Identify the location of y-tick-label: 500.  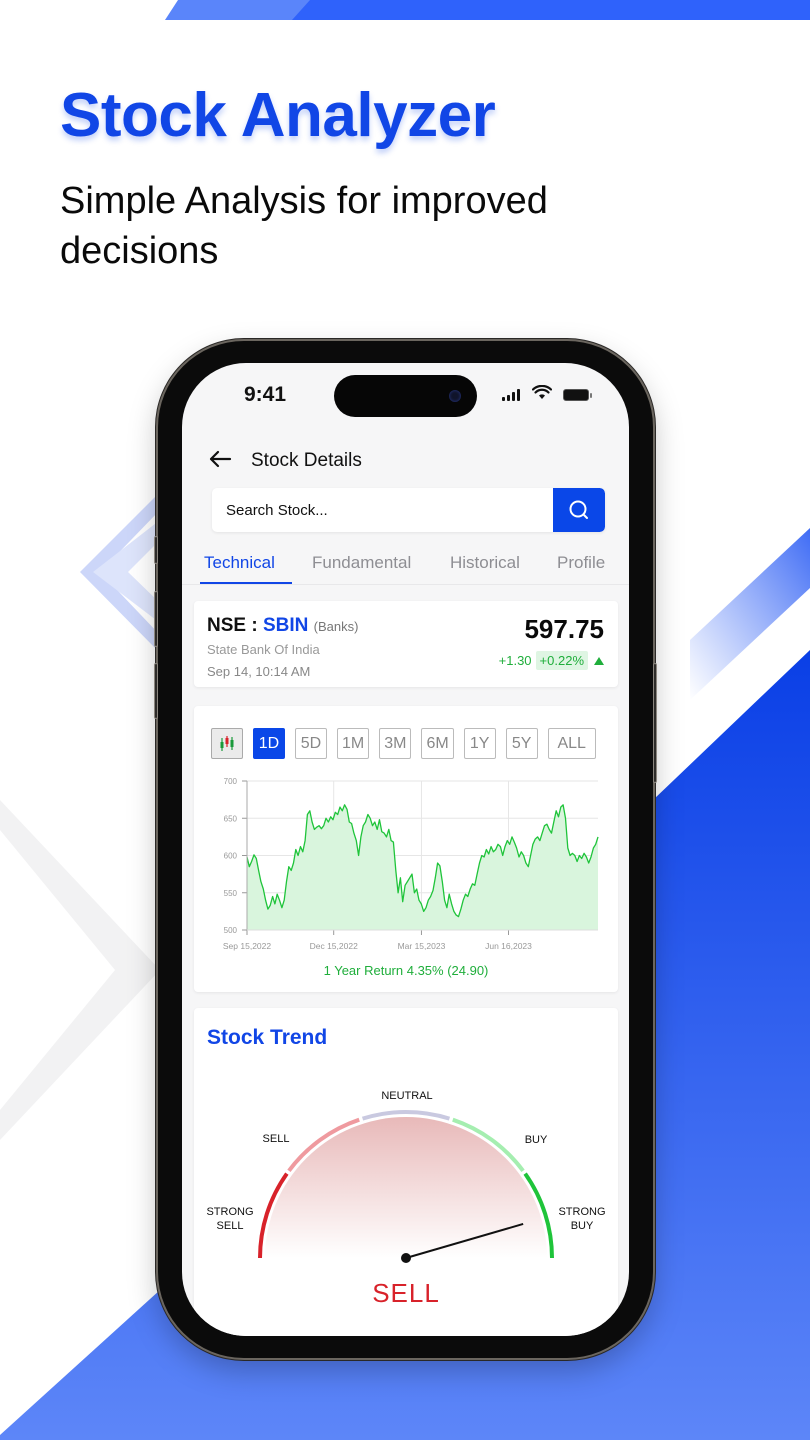
(231, 930).